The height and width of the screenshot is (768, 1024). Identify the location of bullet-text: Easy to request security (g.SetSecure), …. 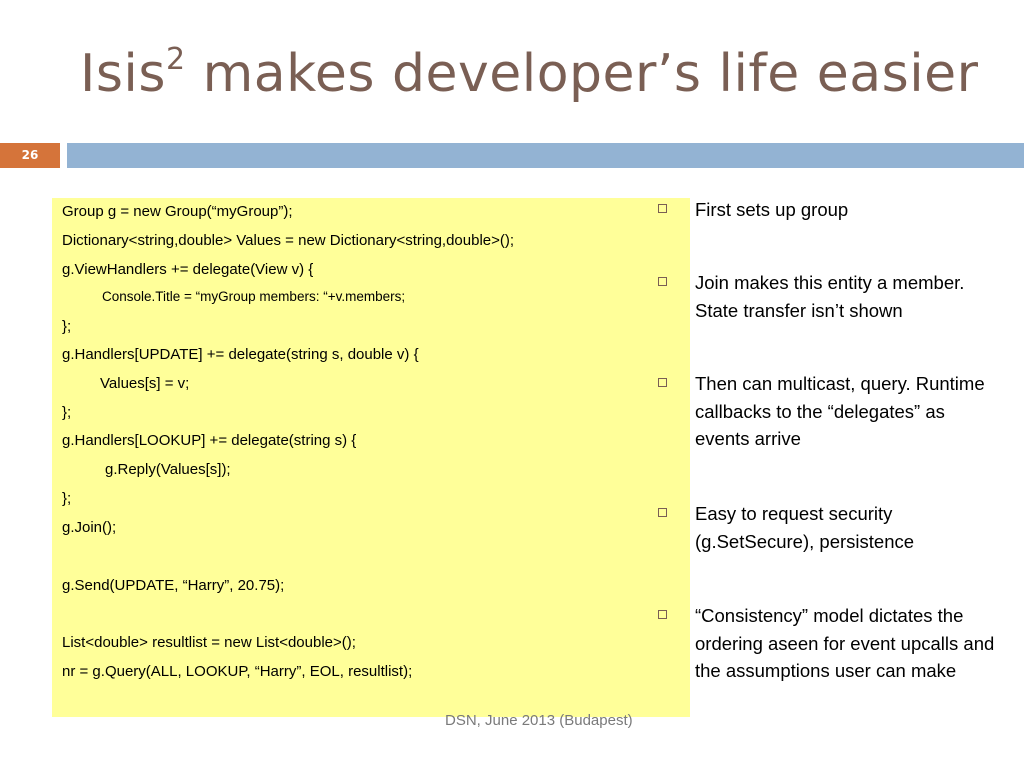
(805, 527).